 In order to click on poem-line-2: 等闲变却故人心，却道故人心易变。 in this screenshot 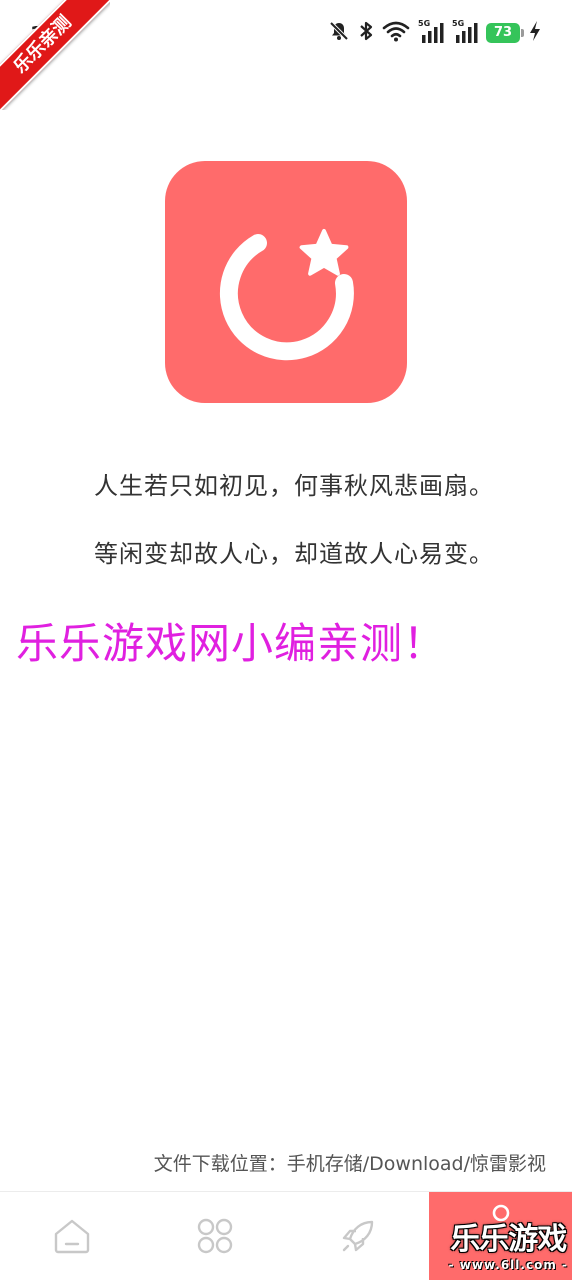, I will do `click(294, 554)`.